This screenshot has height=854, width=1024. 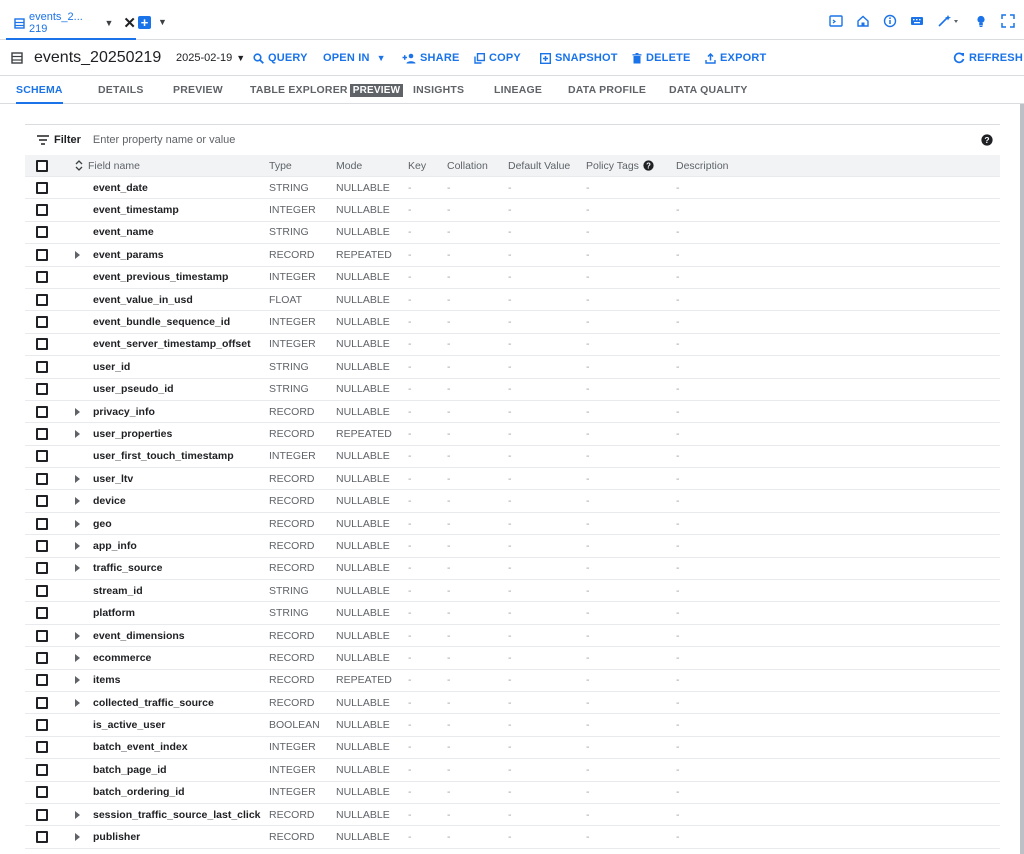 What do you see at coordinates (210, 58) in the screenshot?
I see `date-selector: 2025-02-19 ▼` at bounding box center [210, 58].